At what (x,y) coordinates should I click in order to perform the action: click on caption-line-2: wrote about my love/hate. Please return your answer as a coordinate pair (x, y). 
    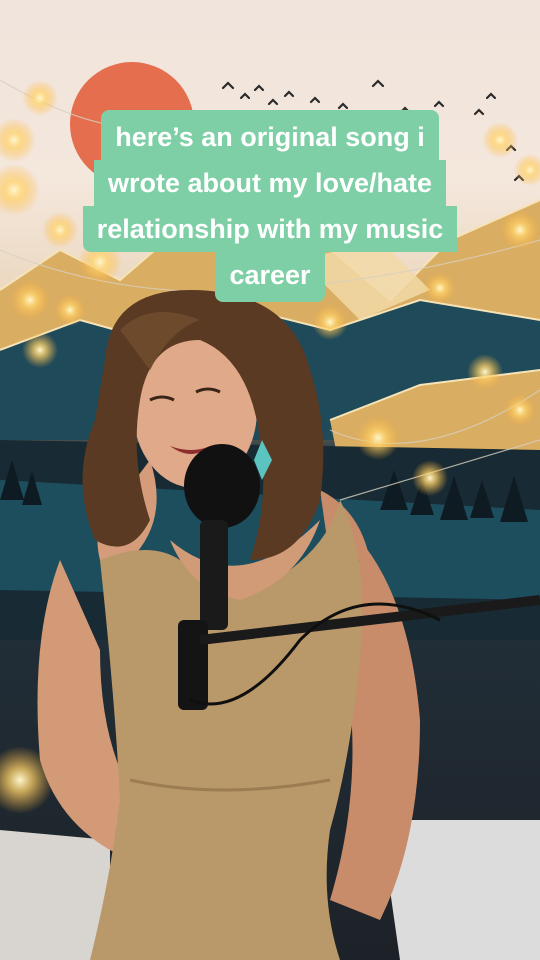
    Looking at the image, I should click on (270, 183).